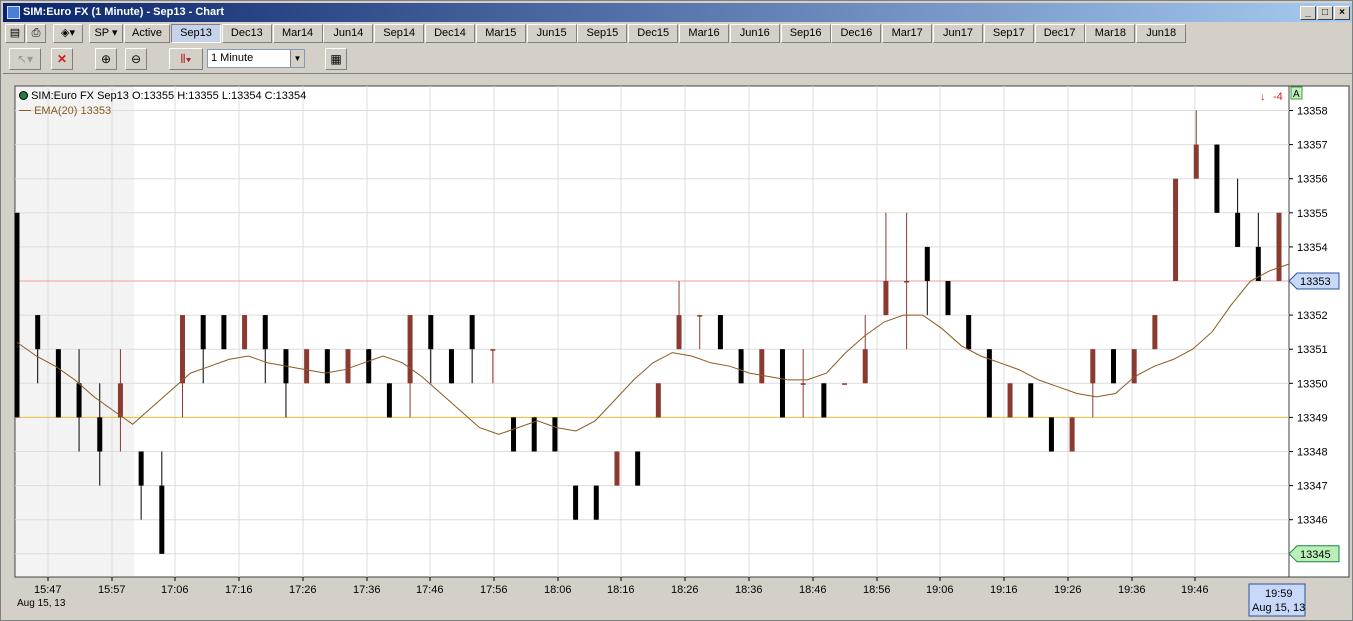 This screenshot has height=621, width=1353. Describe the element at coordinates (805, 33) in the screenshot. I see `tab-sep16: Sep16` at that location.